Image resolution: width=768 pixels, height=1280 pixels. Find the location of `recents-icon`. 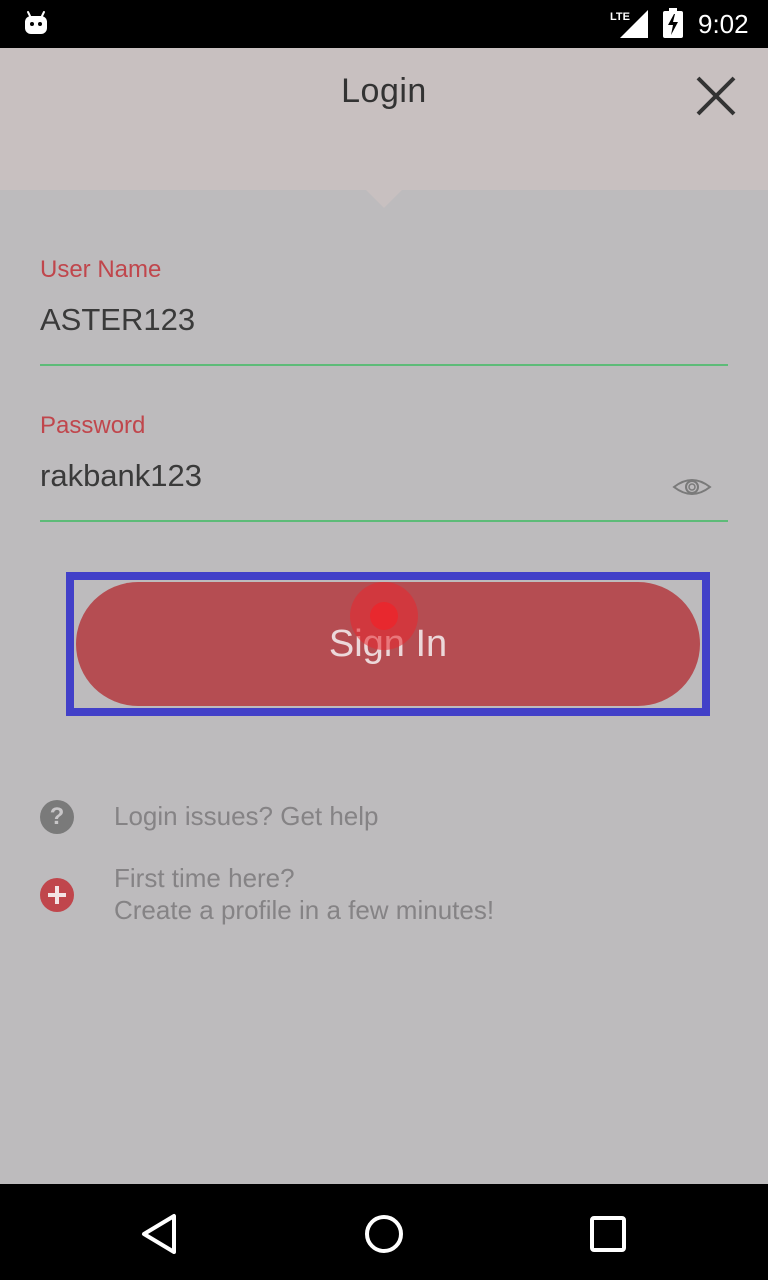

recents-icon is located at coordinates (608, 1234).